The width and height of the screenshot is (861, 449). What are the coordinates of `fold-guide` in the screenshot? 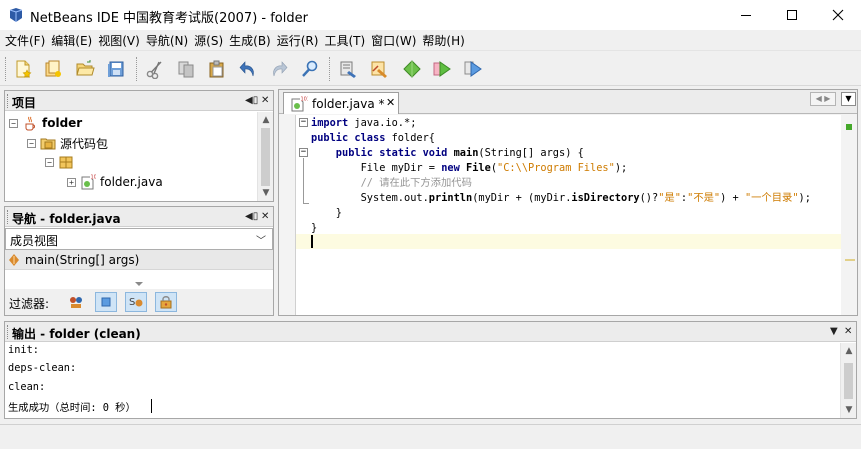 It's located at (306, 203).